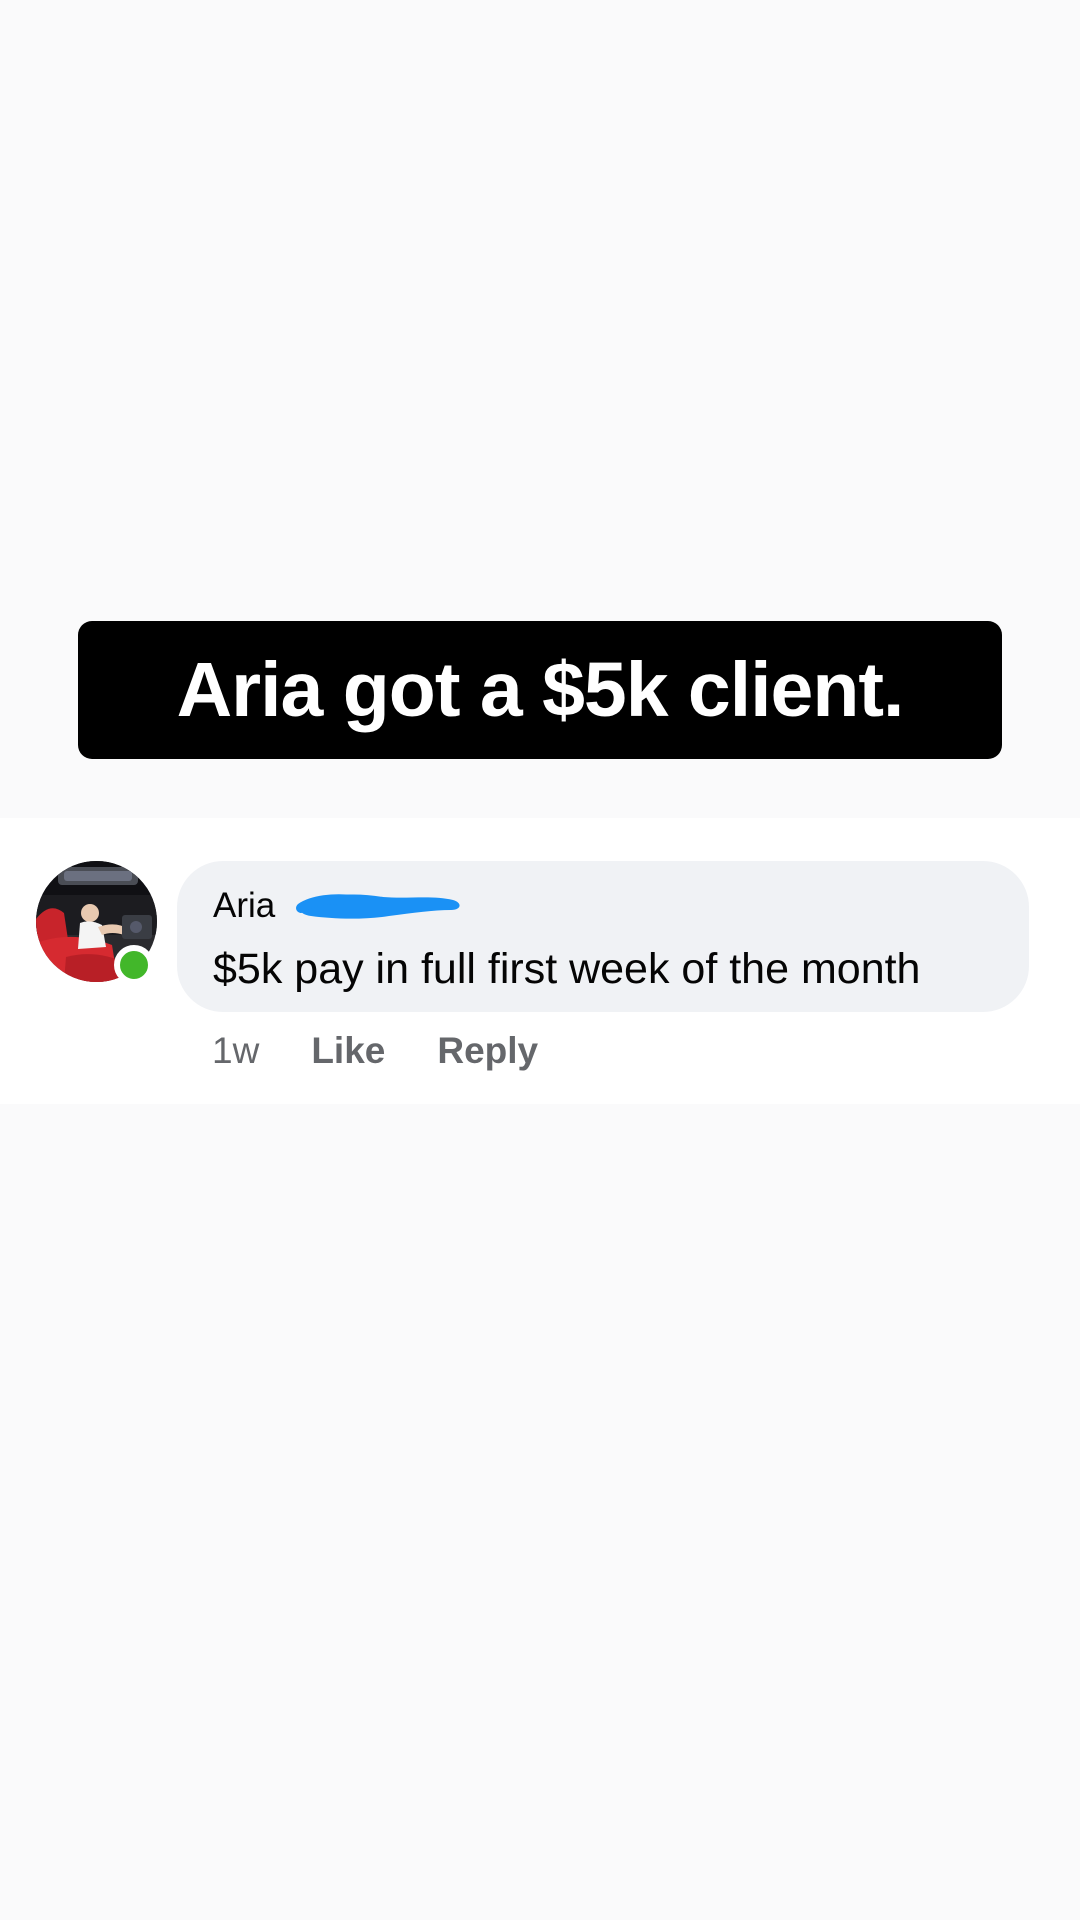  What do you see at coordinates (401, 1051) in the screenshot?
I see `comment-actions: 1w Like Reply` at bounding box center [401, 1051].